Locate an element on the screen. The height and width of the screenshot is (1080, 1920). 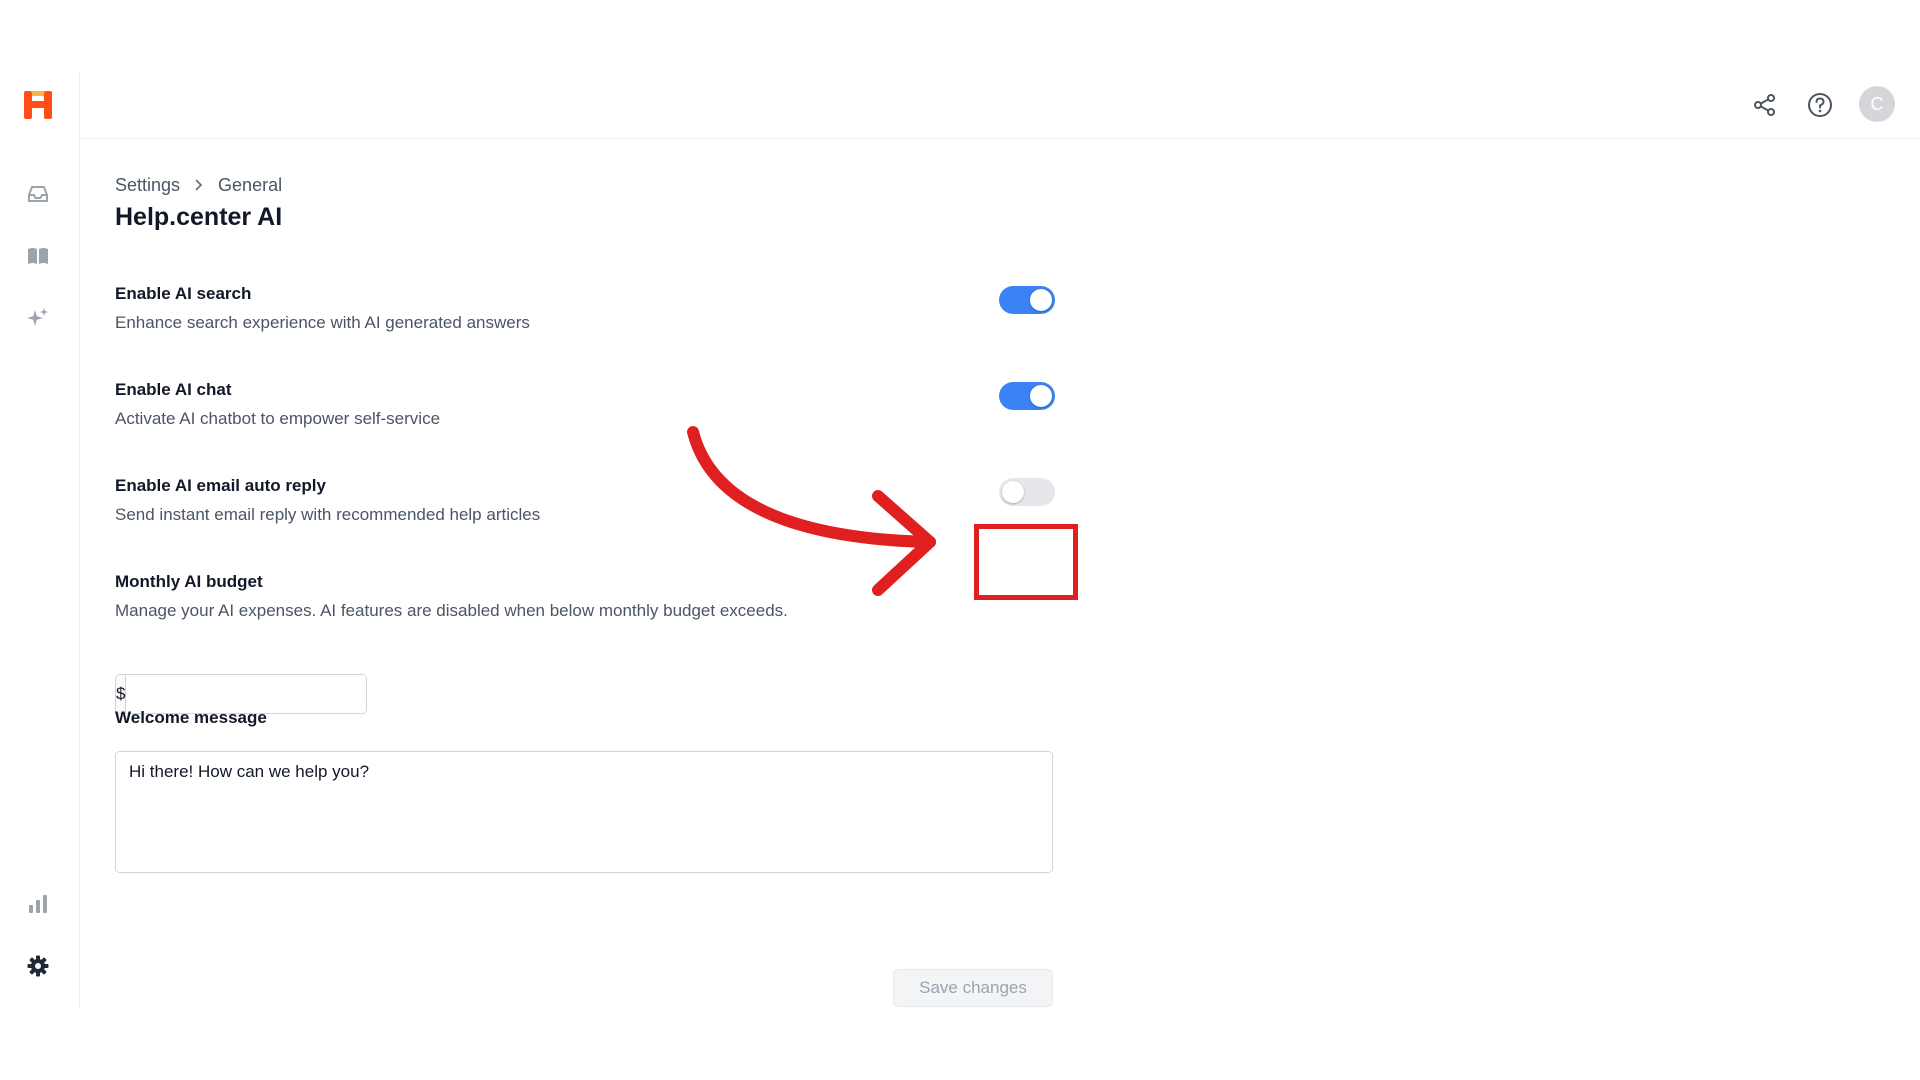
gear-icon is located at coordinates (38, 966).